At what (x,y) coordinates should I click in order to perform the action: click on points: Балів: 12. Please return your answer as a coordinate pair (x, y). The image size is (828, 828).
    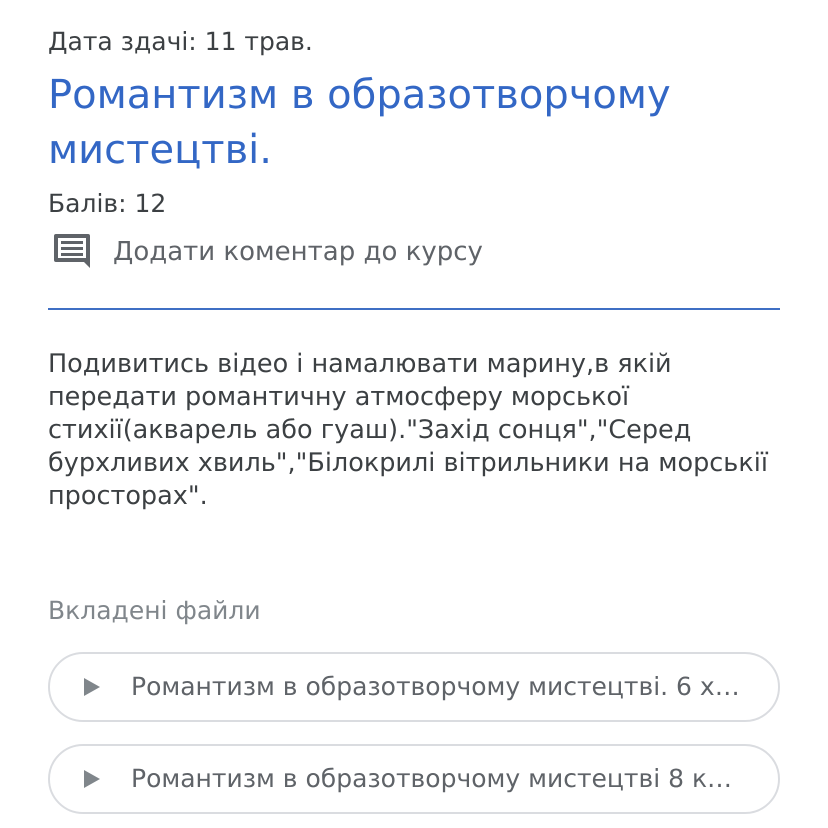
    Looking at the image, I should click on (107, 204).